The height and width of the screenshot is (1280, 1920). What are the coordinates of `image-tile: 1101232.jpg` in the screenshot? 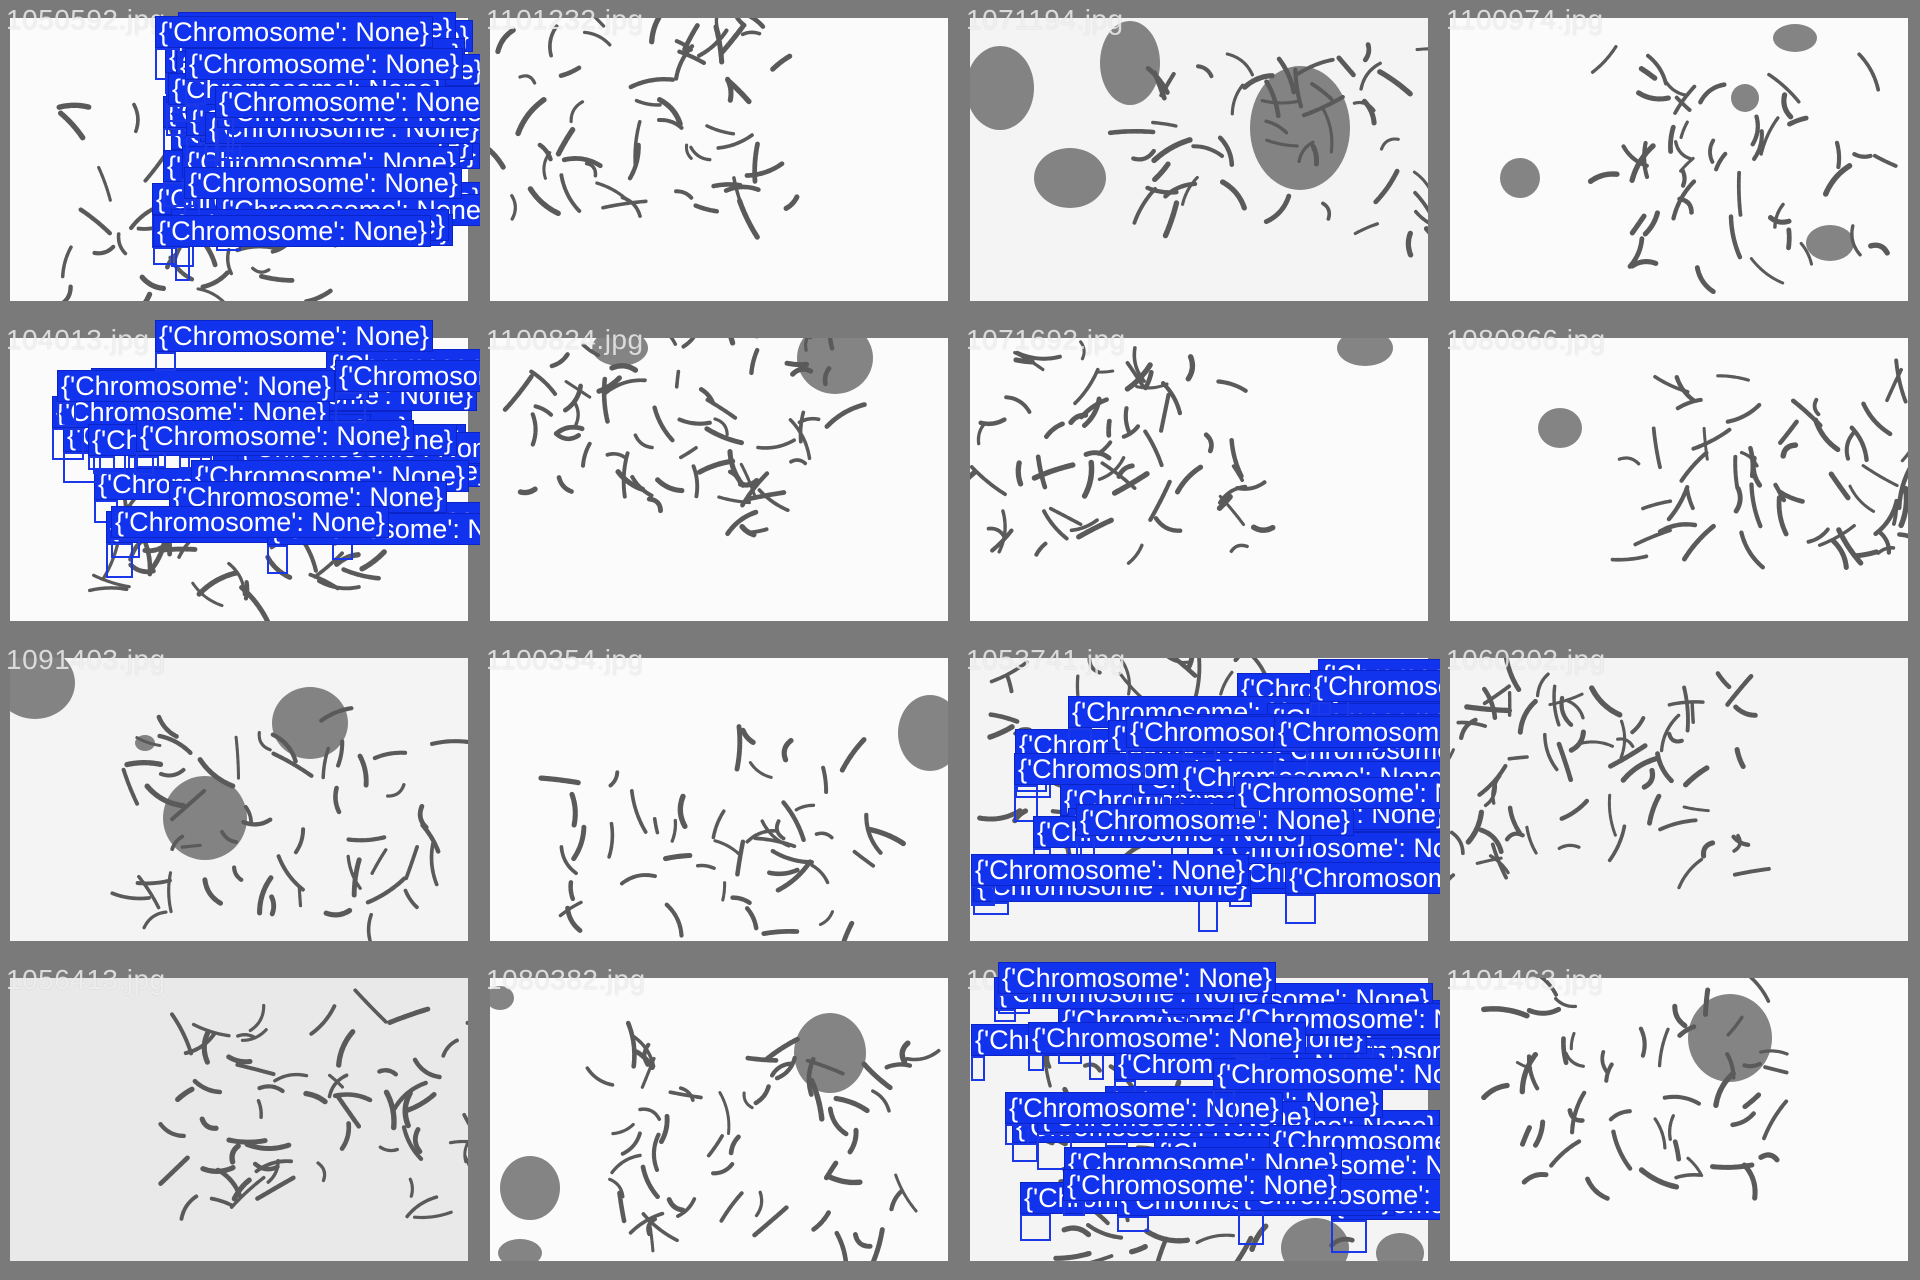 It's located at (720, 160).